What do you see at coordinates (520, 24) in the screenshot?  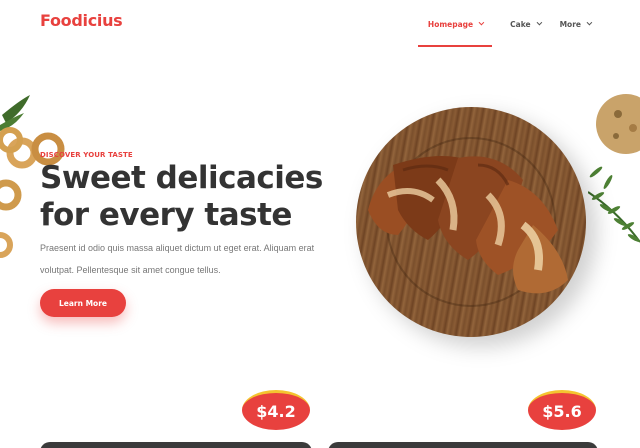 I see `nav-item-label: Cake` at bounding box center [520, 24].